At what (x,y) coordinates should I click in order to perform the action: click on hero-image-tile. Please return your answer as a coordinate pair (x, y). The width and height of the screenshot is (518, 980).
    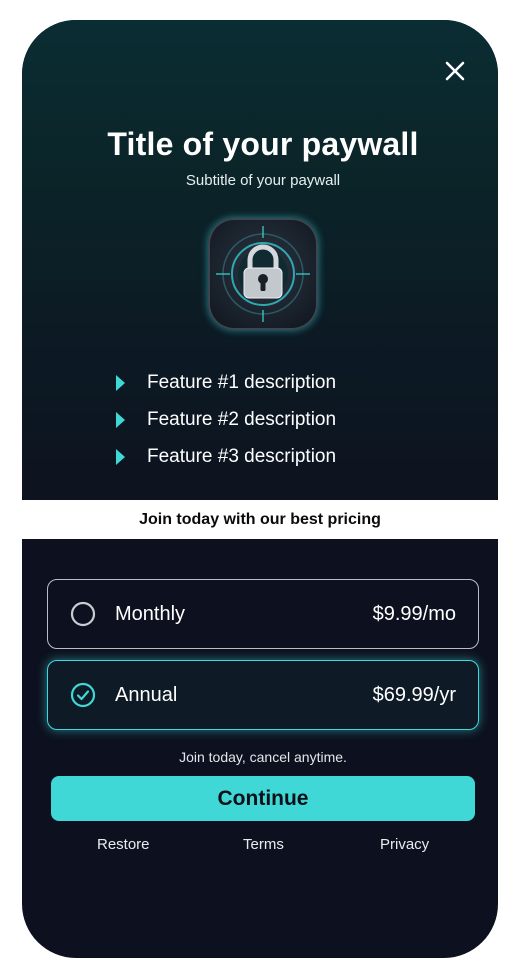
    Looking at the image, I should click on (263, 274).